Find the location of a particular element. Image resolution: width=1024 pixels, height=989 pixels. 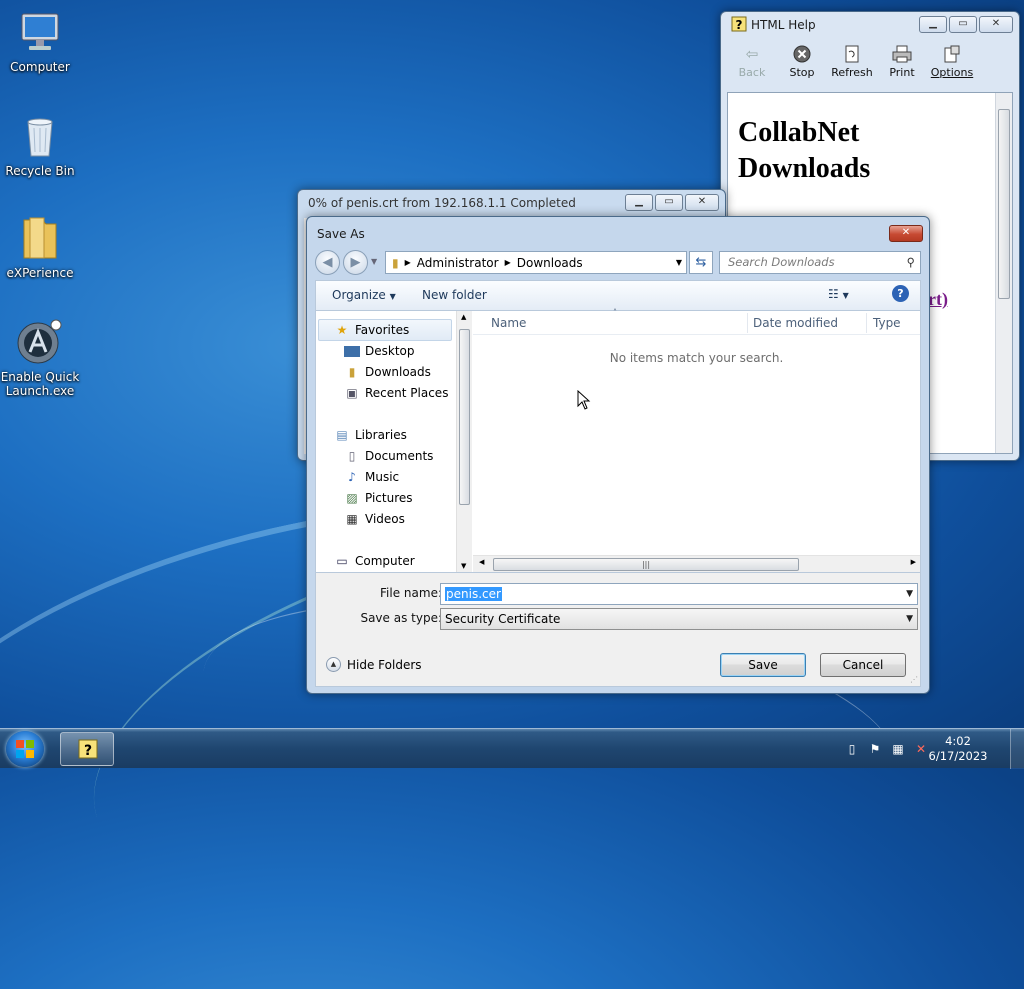

desktop-icon-experience: eXPerience is located at coordinates (40, 247).